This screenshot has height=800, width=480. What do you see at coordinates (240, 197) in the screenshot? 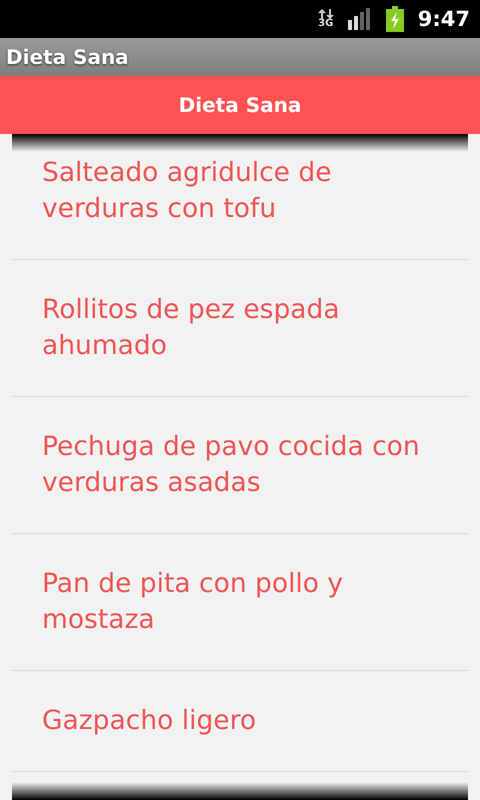
I see `recipe-item: Salteado agridulce de verduras con tofu` at bounding box center [240, 197].